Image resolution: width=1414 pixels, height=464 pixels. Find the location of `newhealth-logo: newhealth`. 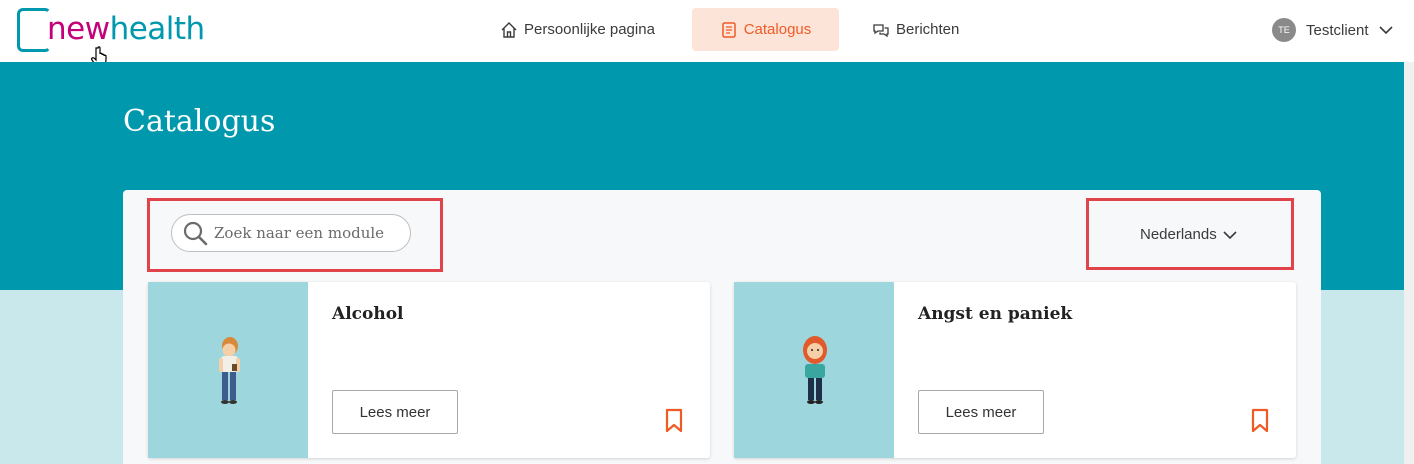

newhealth-logo: newhealth is located at coordinates (117, 31).